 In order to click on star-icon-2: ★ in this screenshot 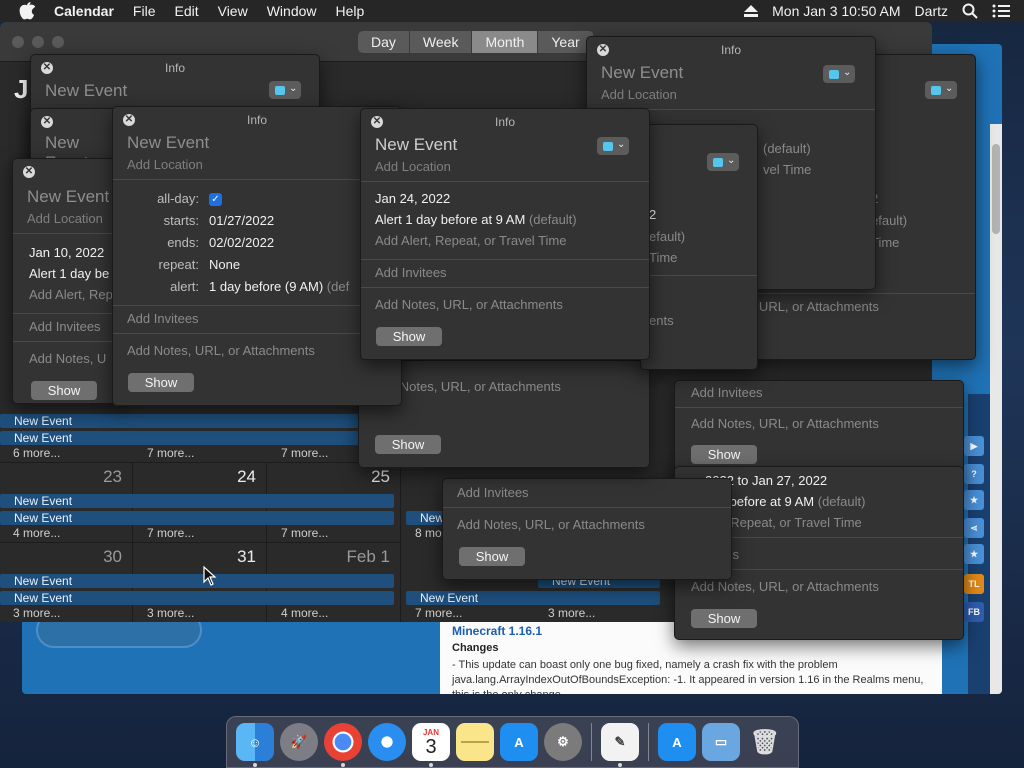, I will do `click(974, 554)`.